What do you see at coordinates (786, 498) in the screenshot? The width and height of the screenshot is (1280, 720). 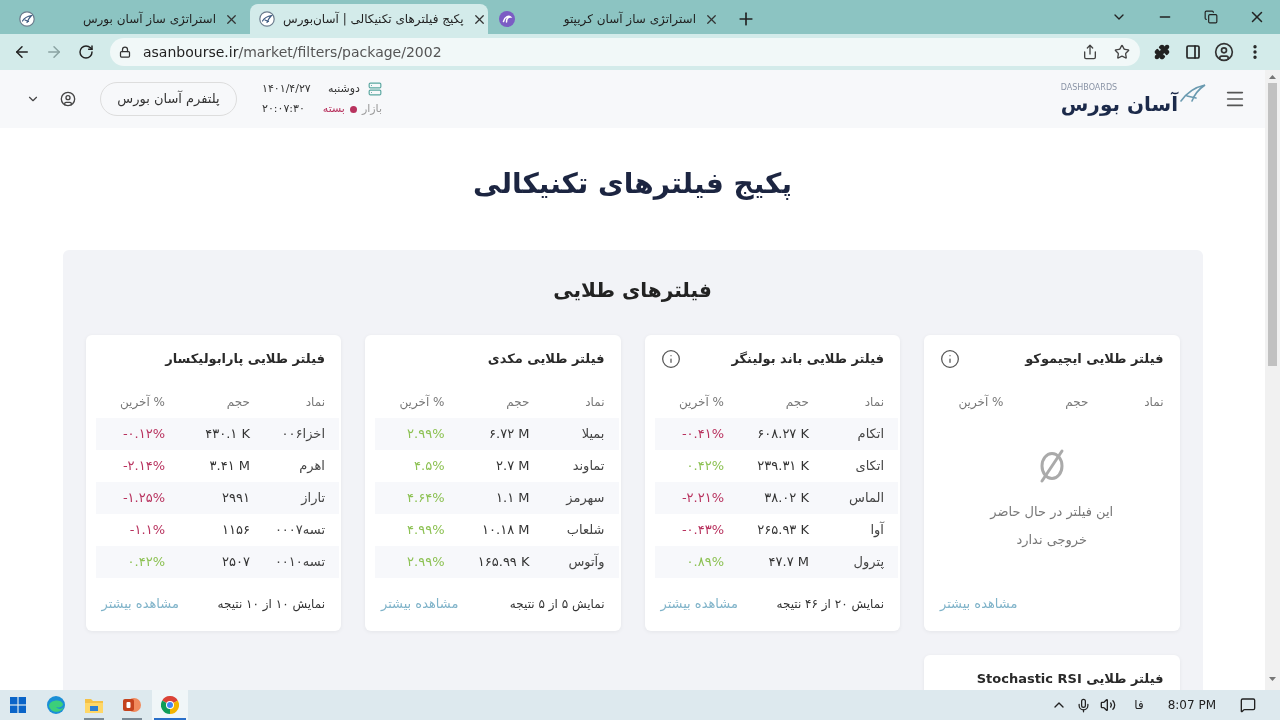 I see `volume-cell-text: ۳۸.۰۲ K` at bounding box center [786, 498].